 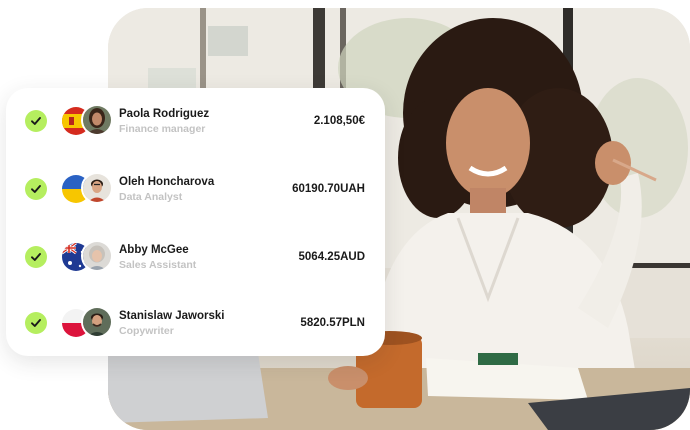 I want to click on employee-role: Data Analyst, so click(x=151, y=196).